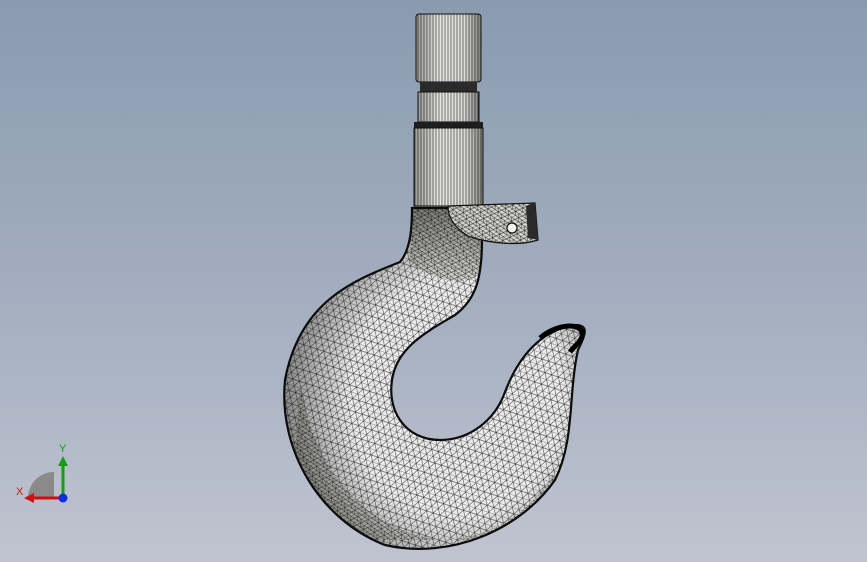 The width and height of the screenshot is (867, 562). Describe the element at coordinates (448, 105) in the screenshot. I see `shank-neck` at that location.